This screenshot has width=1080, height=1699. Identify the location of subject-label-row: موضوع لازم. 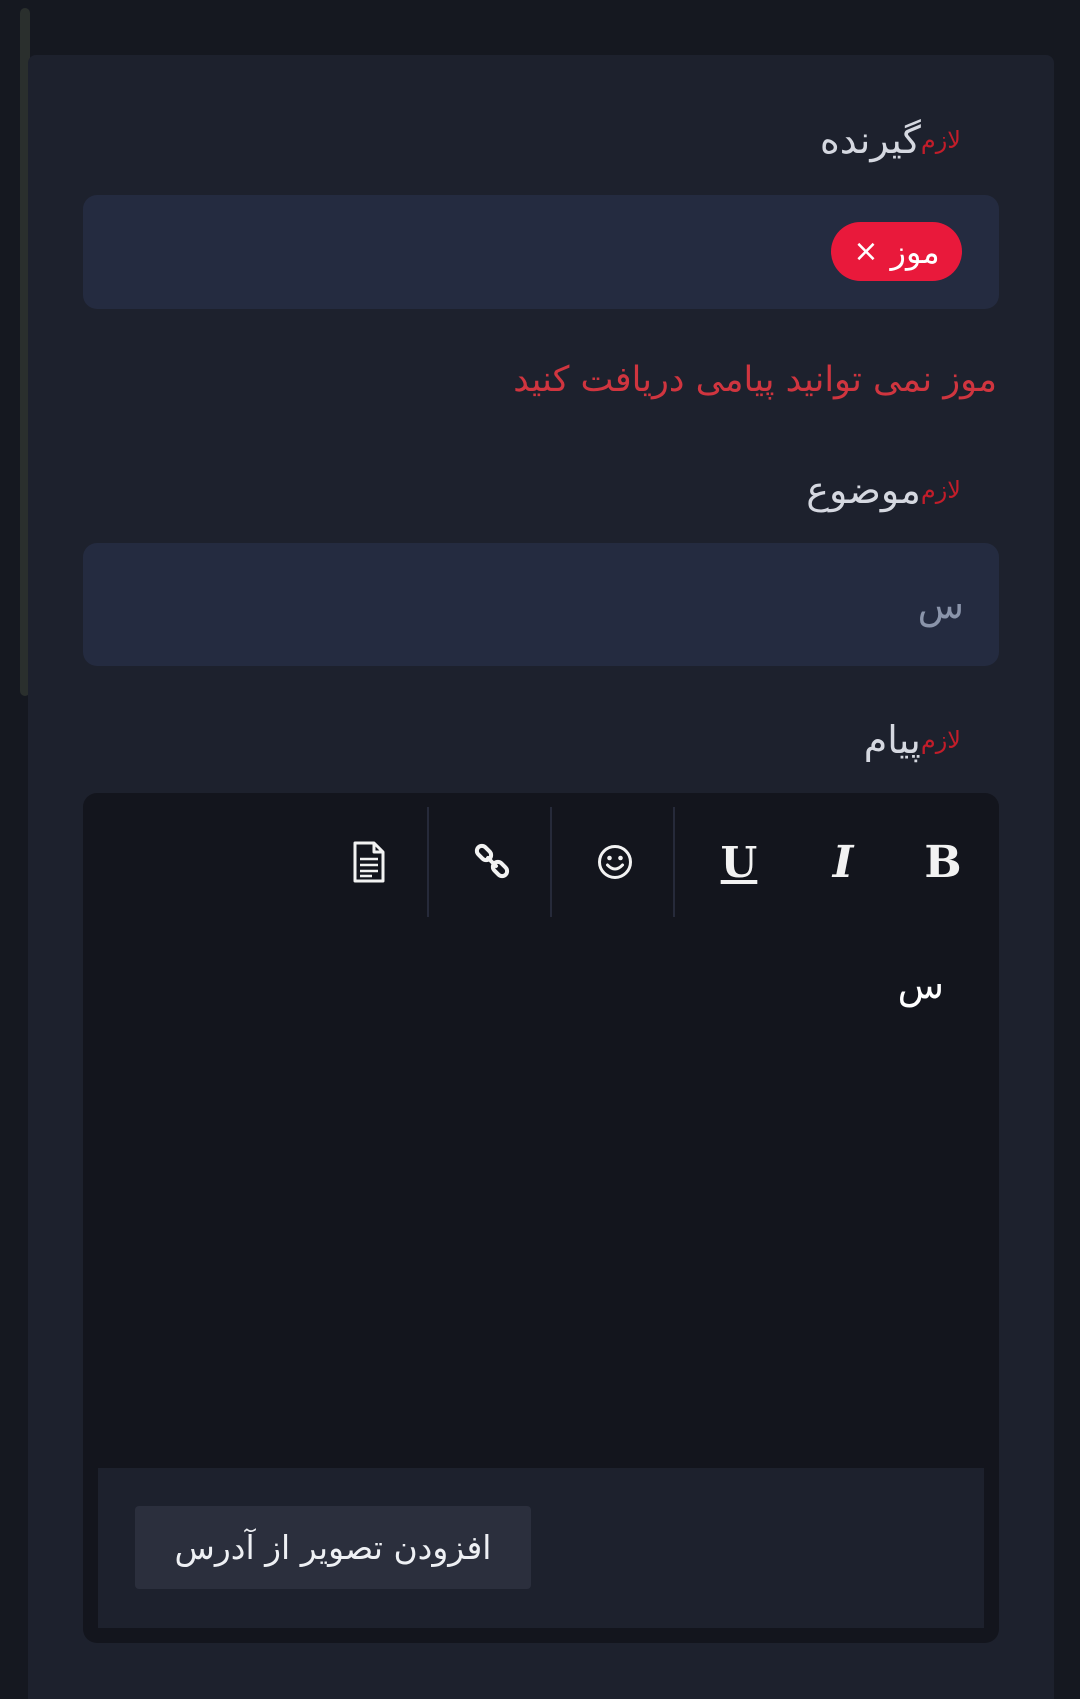
(901, 490).